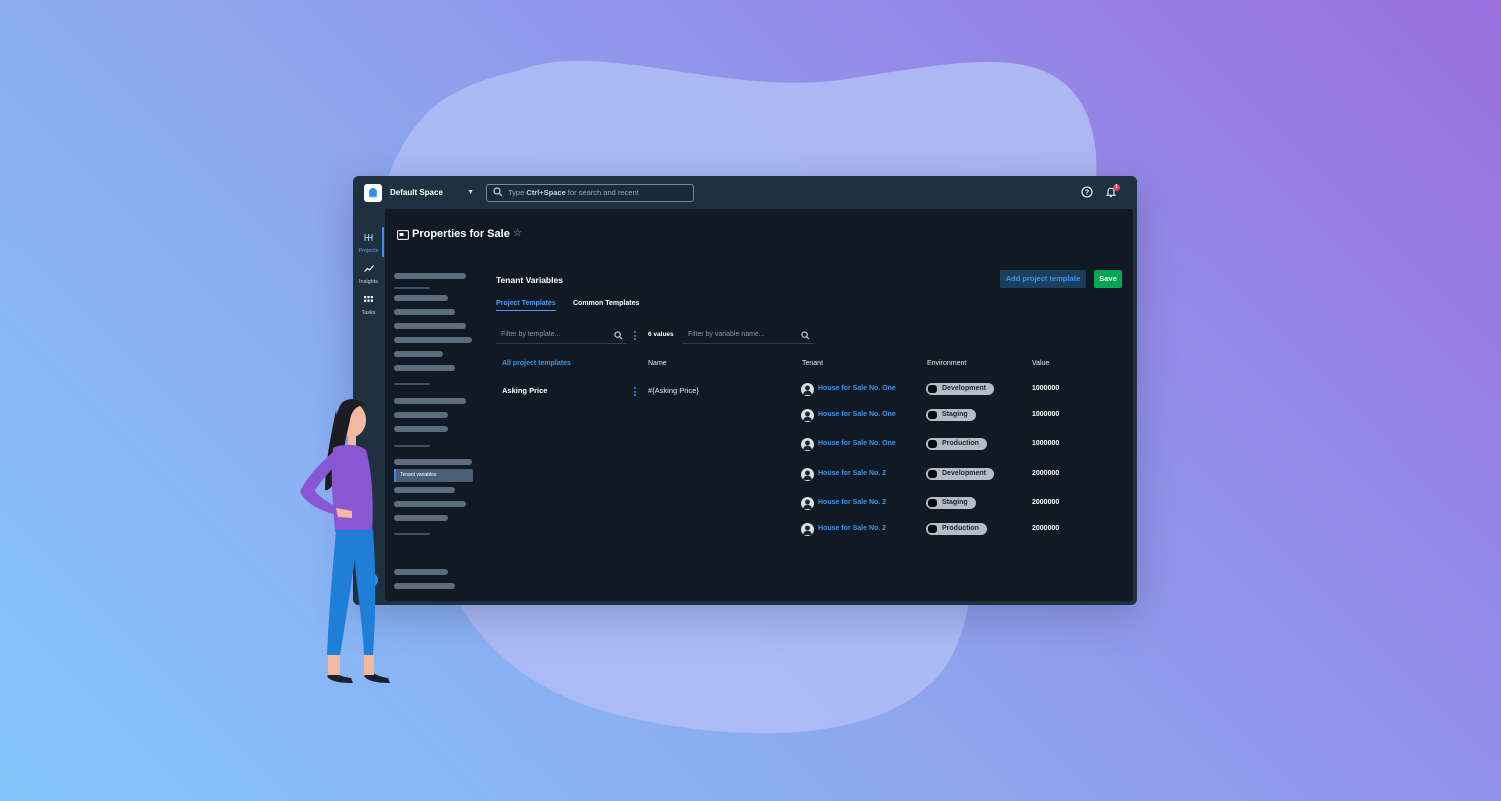 This screenshot has width=1501, height=801. I want to click on person-illustration, so click(345, 541).